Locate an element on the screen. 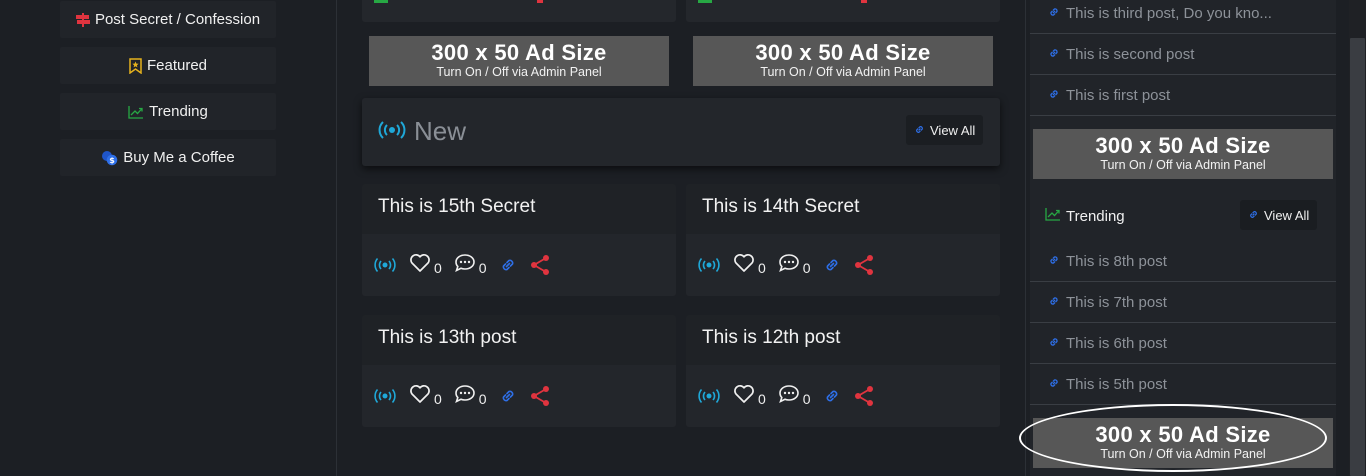 Image resolution: width=1366 pixels, height=476 pixels. widget-title: Trending is located at coordinates (1095, 216).